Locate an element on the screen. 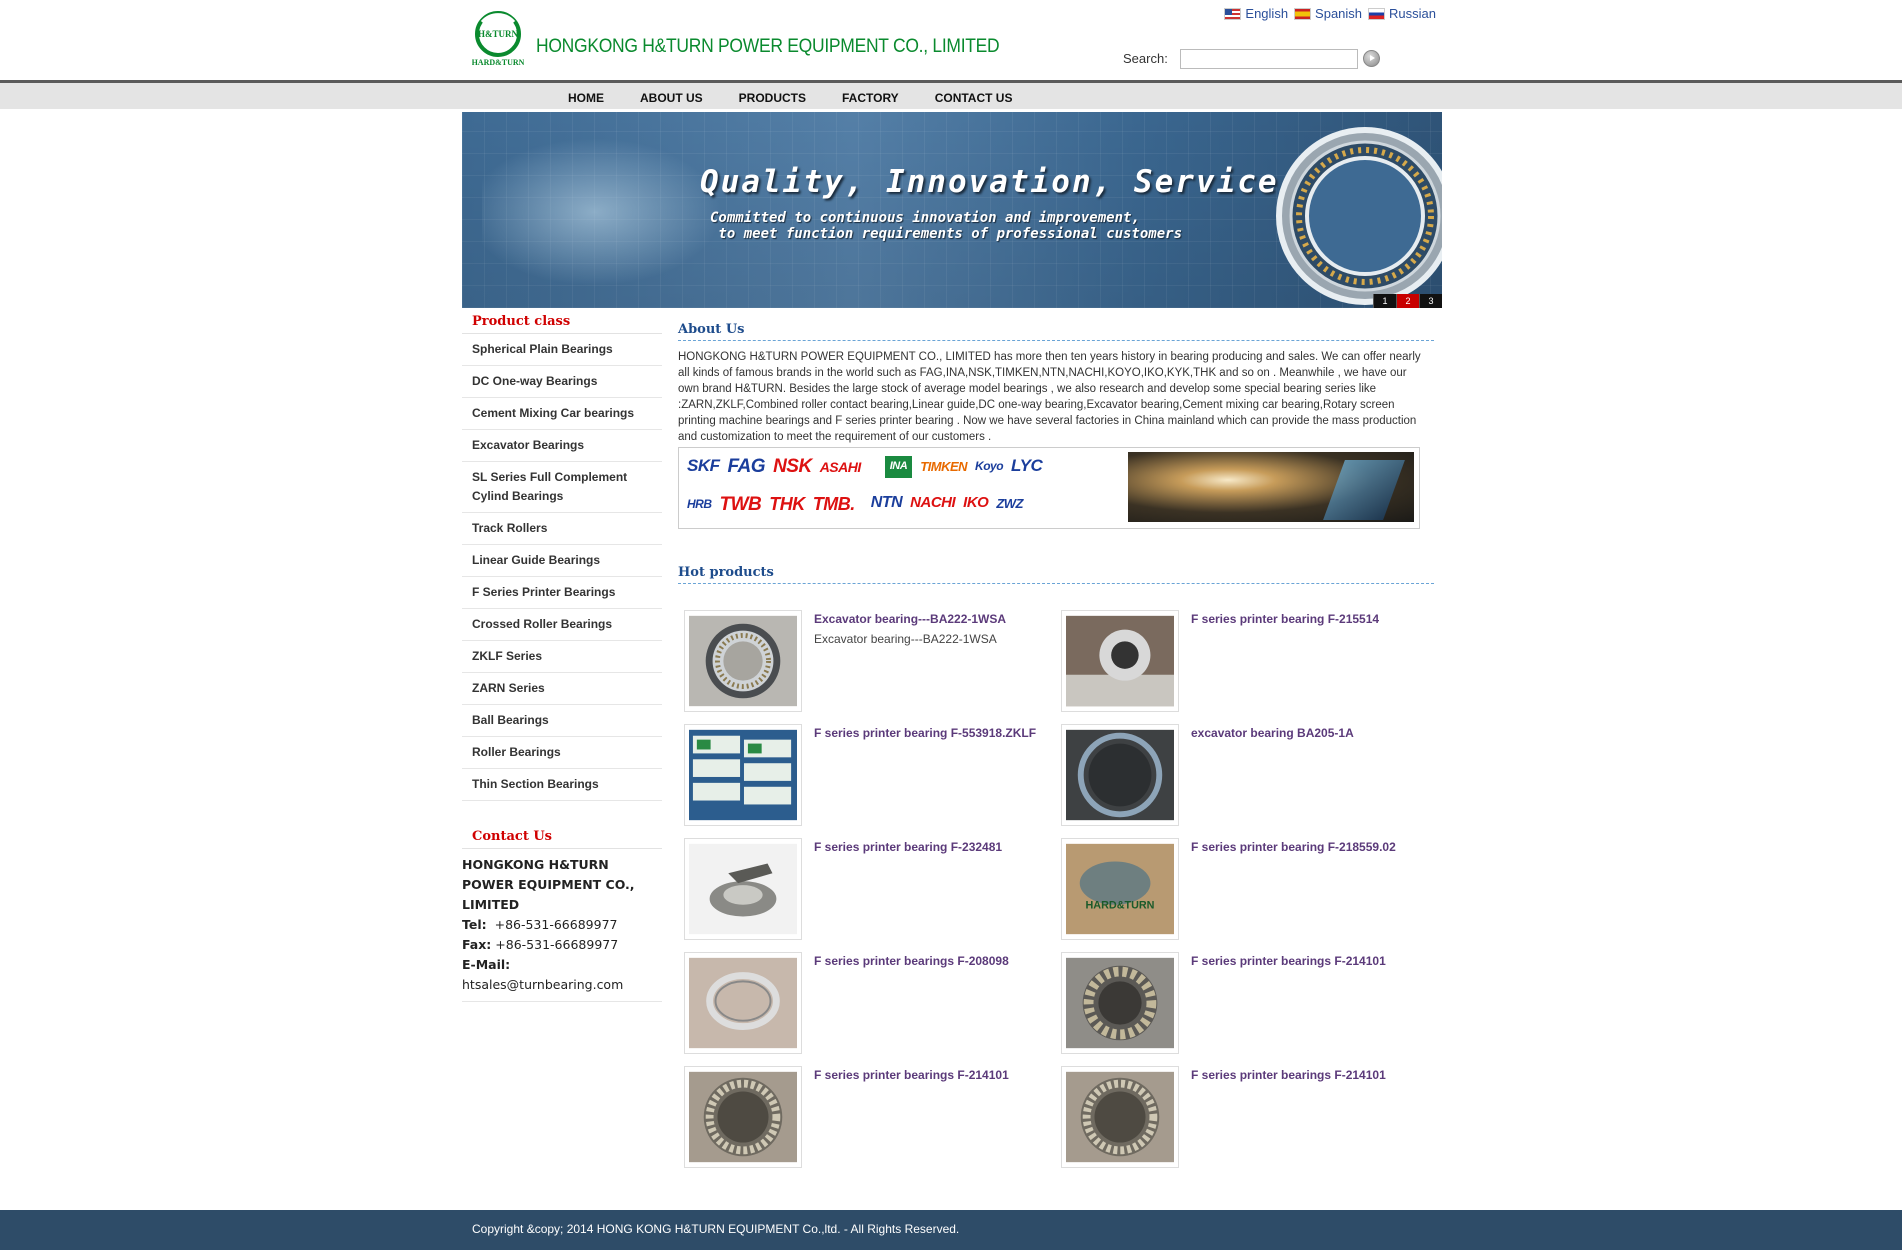  brand-logo: NACHI is located at coordinates (933, 502).